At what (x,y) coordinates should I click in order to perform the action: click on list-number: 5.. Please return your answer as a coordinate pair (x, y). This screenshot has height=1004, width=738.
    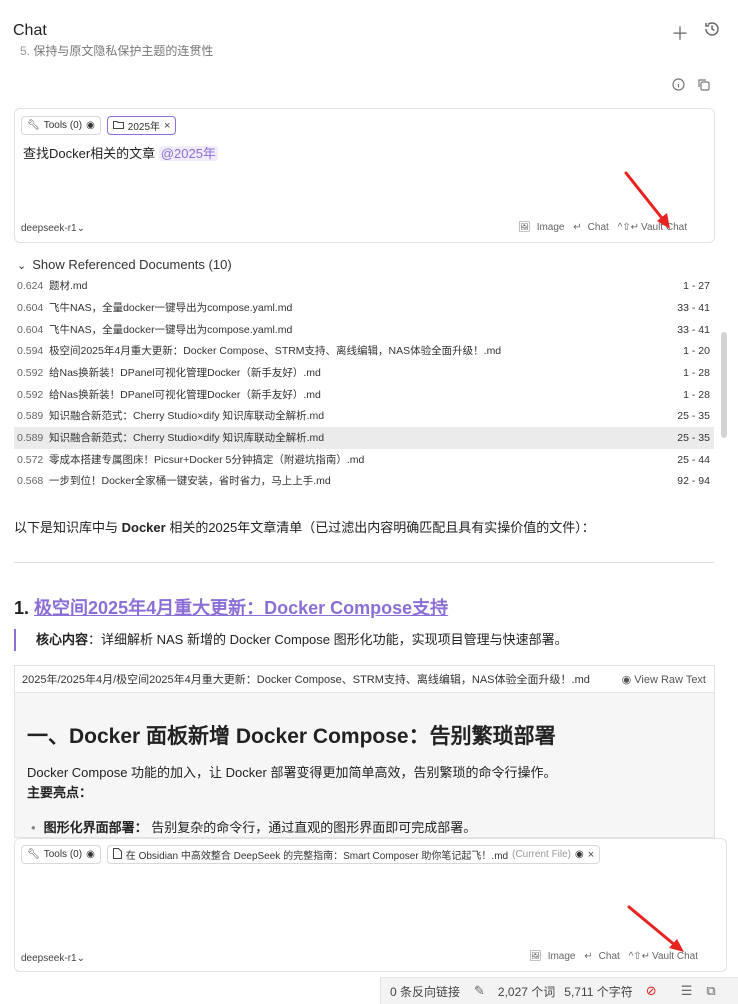
    Looking at the image, I should click on (25, 51).